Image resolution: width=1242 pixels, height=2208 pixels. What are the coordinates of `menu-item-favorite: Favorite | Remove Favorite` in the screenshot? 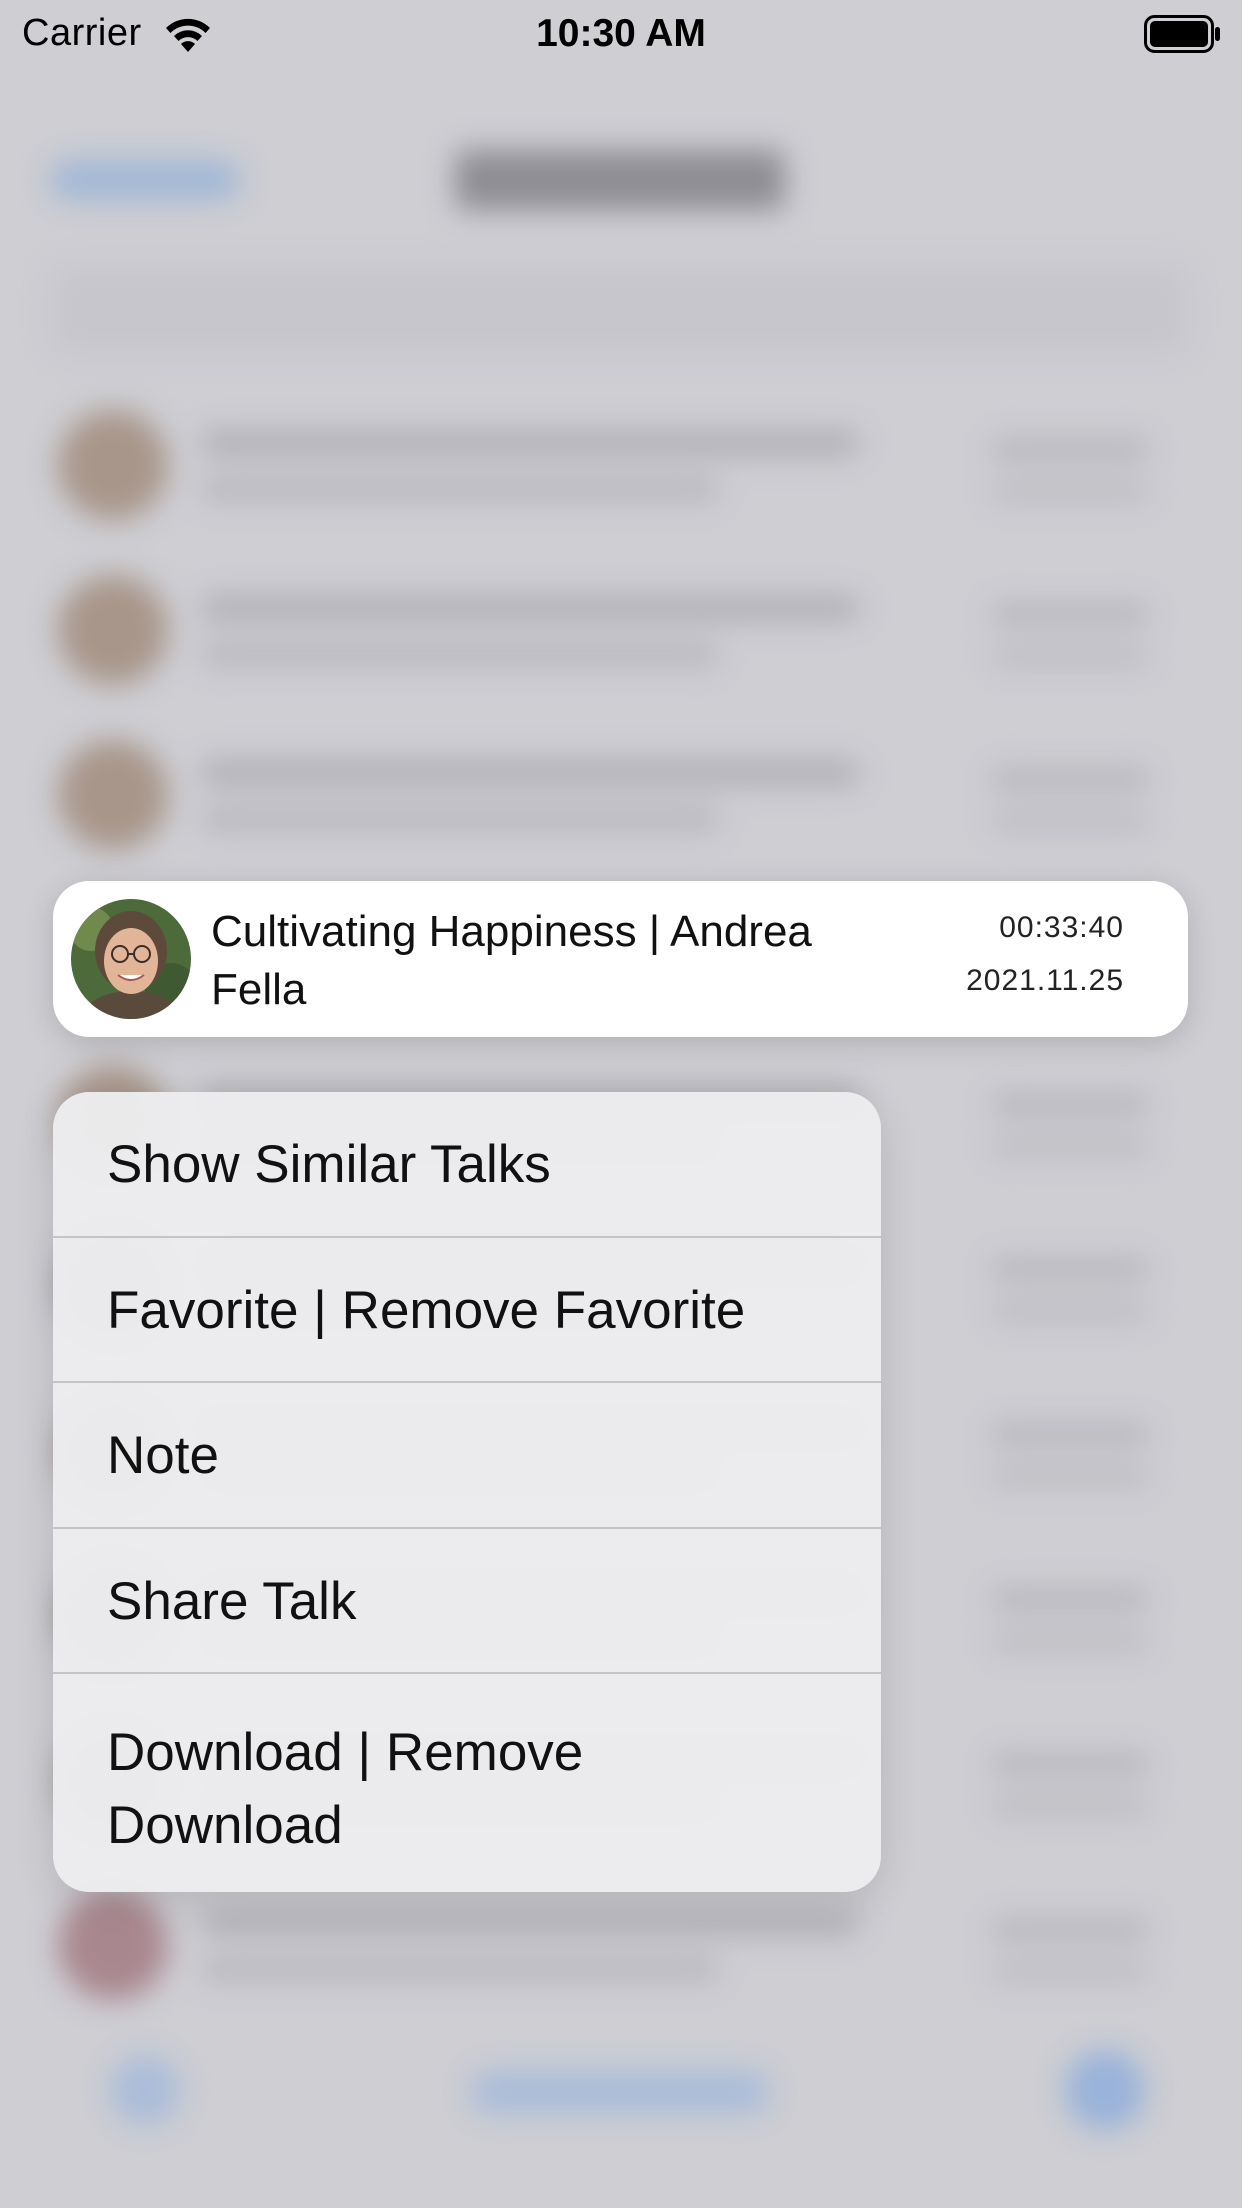 It's located at (467, 1310).